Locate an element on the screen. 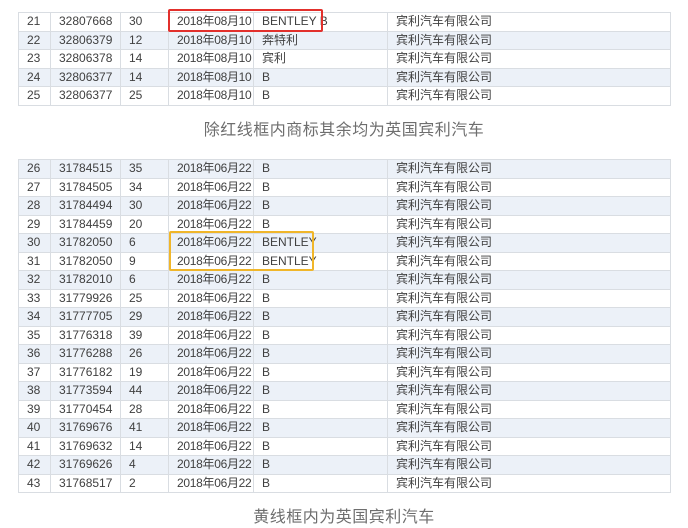 The image size is (688, 528). table-row: 23 32806378 14 2018年08月10日 宾利 宾利汽车有限公司 is located at coordinates (344, 59).